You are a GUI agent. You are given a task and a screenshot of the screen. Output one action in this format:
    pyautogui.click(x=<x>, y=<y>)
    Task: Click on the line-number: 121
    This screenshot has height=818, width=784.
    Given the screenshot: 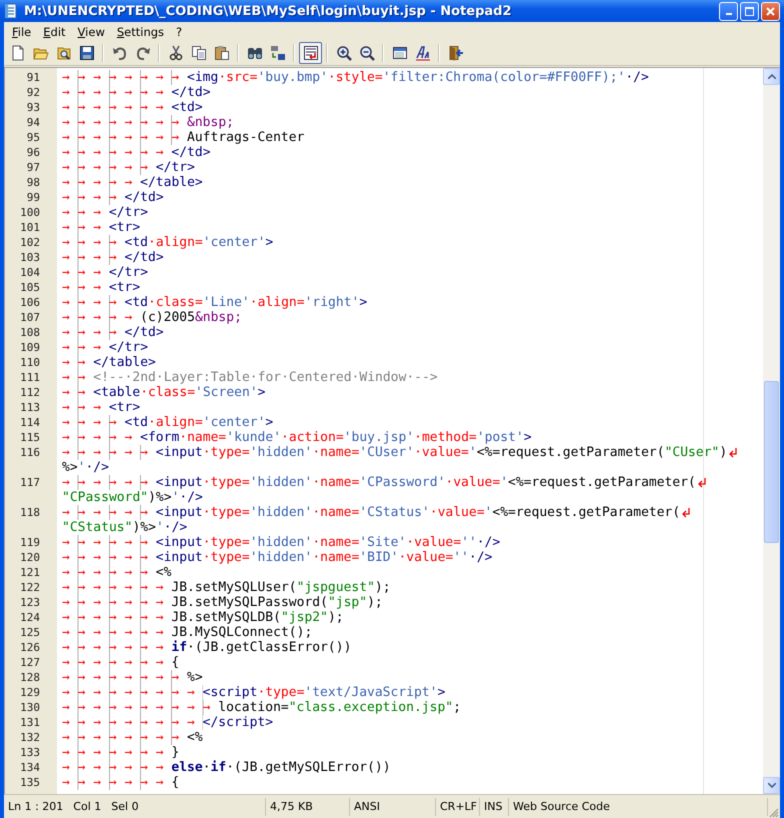 What is the action you would take?
    pyautogui.click(x=30, y=572)
    